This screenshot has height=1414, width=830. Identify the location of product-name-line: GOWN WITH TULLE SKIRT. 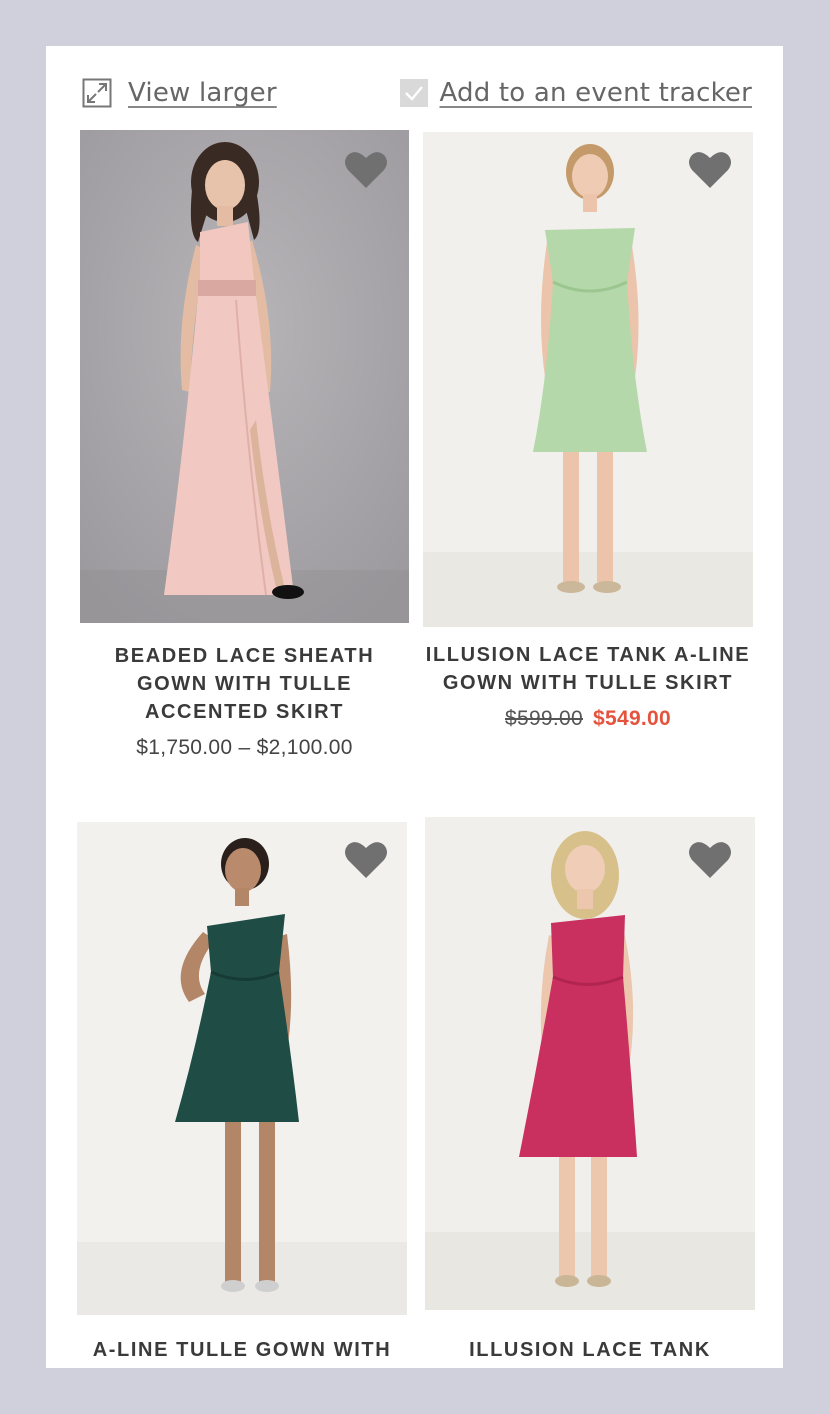
(588, 683).